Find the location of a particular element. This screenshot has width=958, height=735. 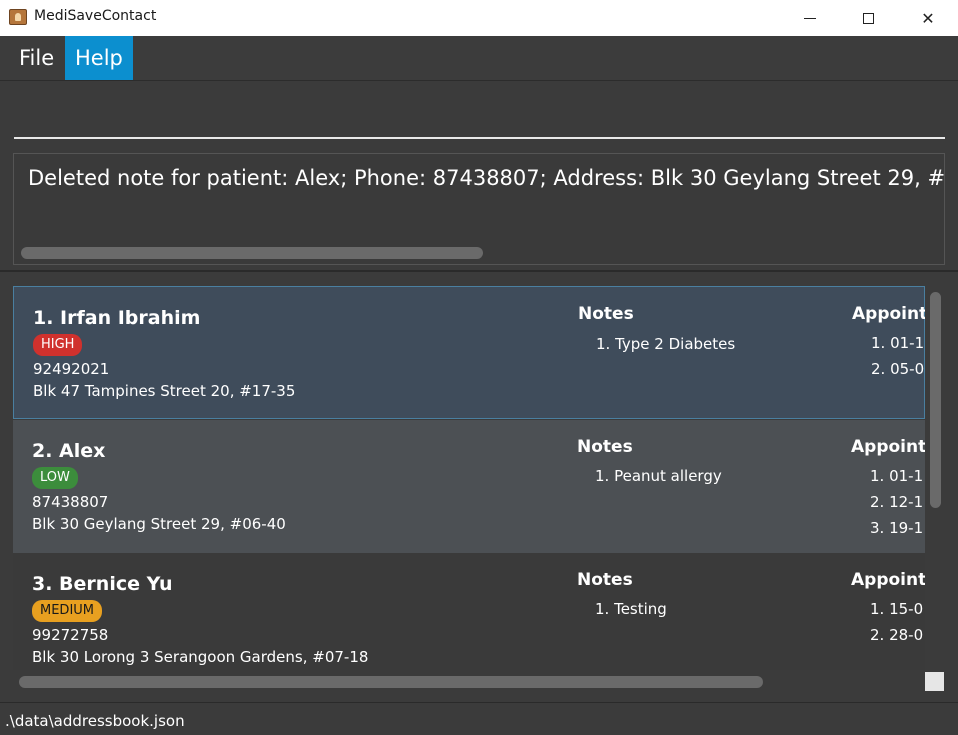

person-address: Blk 30 Geylang Street 29, #06-40 is located at coordinates (159, 524).